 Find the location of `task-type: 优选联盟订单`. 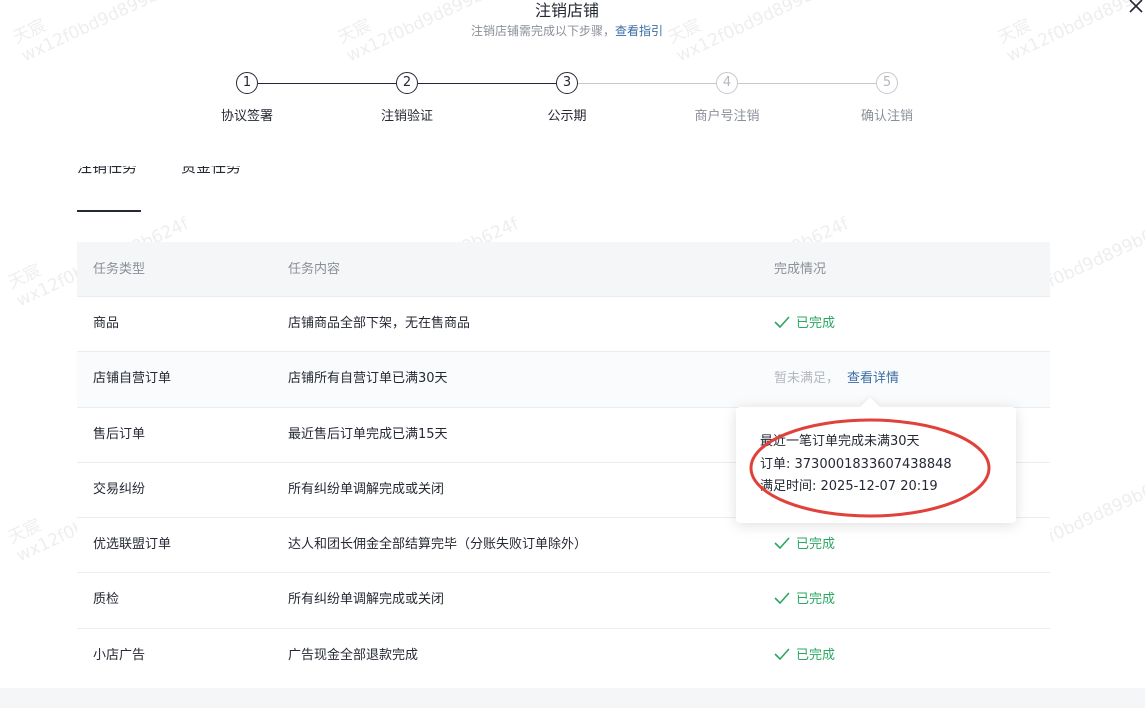

task-type: 优选联盟订单 is located at coordinates (132, 545).